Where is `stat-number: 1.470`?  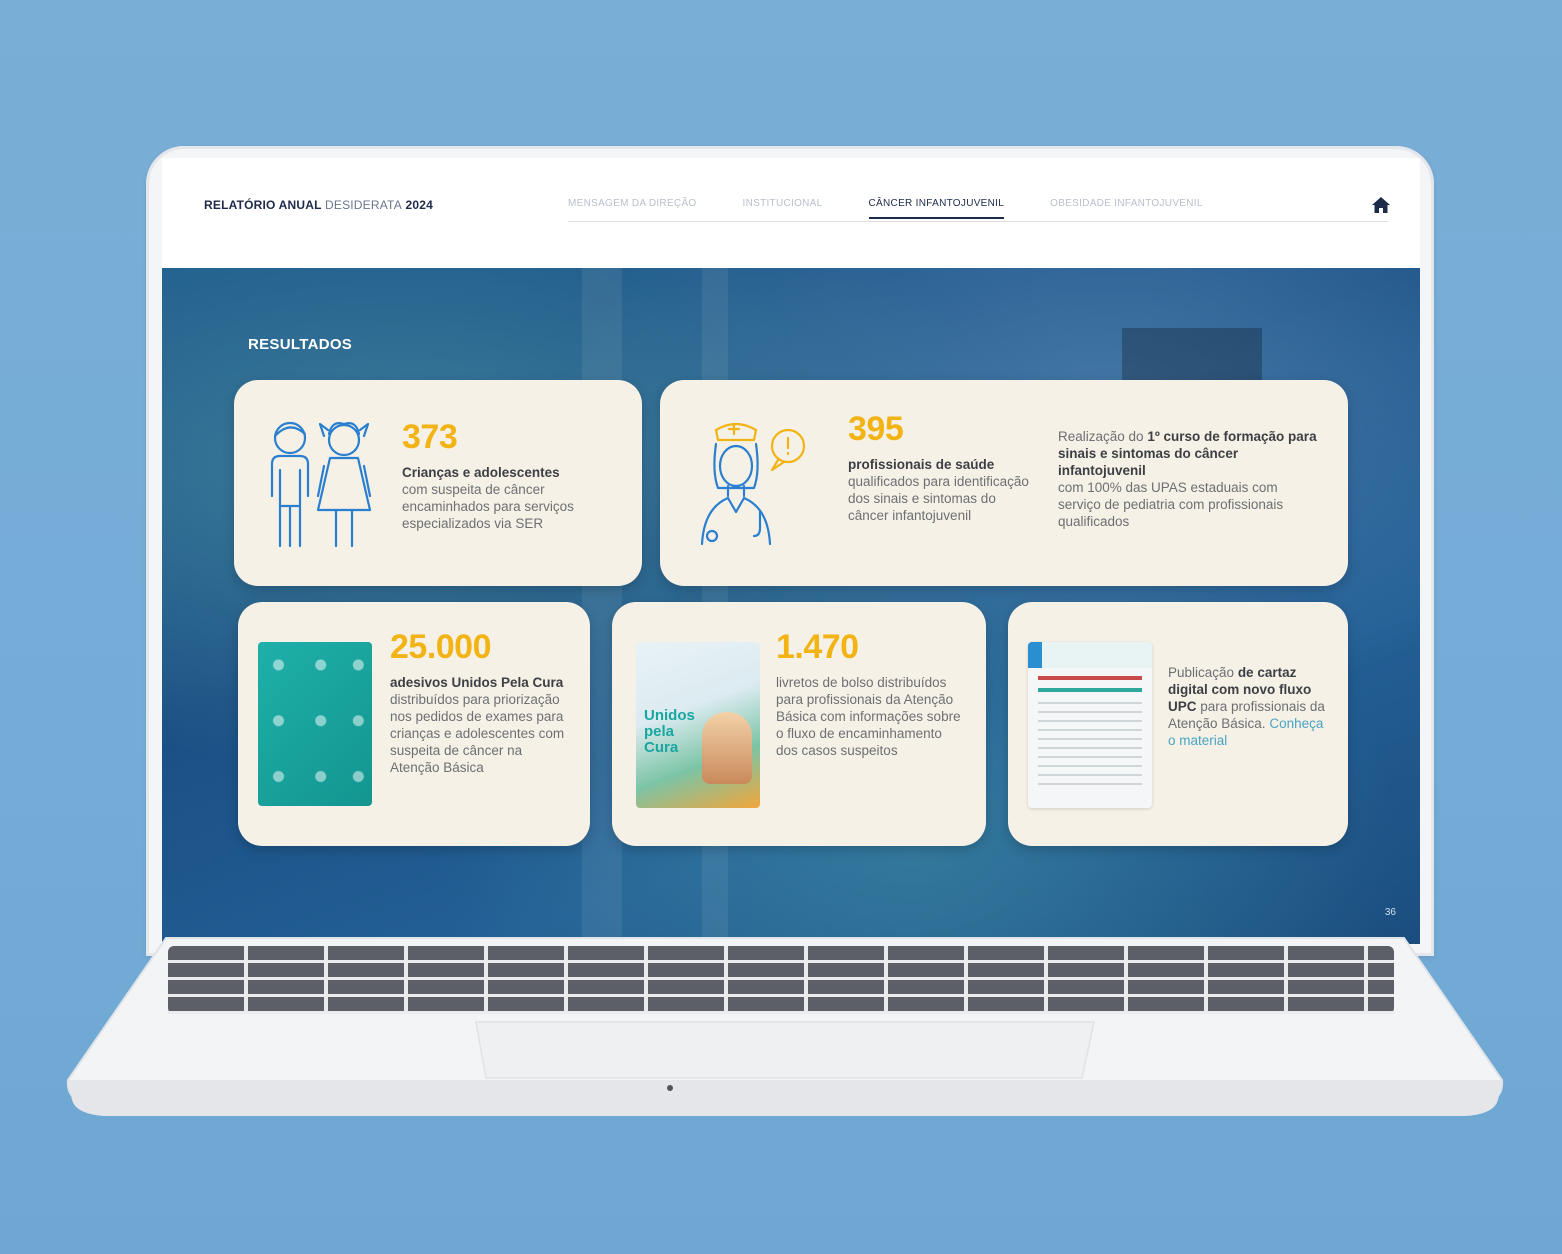 stat-number: 1.470 is located at coordinates (817, 647).